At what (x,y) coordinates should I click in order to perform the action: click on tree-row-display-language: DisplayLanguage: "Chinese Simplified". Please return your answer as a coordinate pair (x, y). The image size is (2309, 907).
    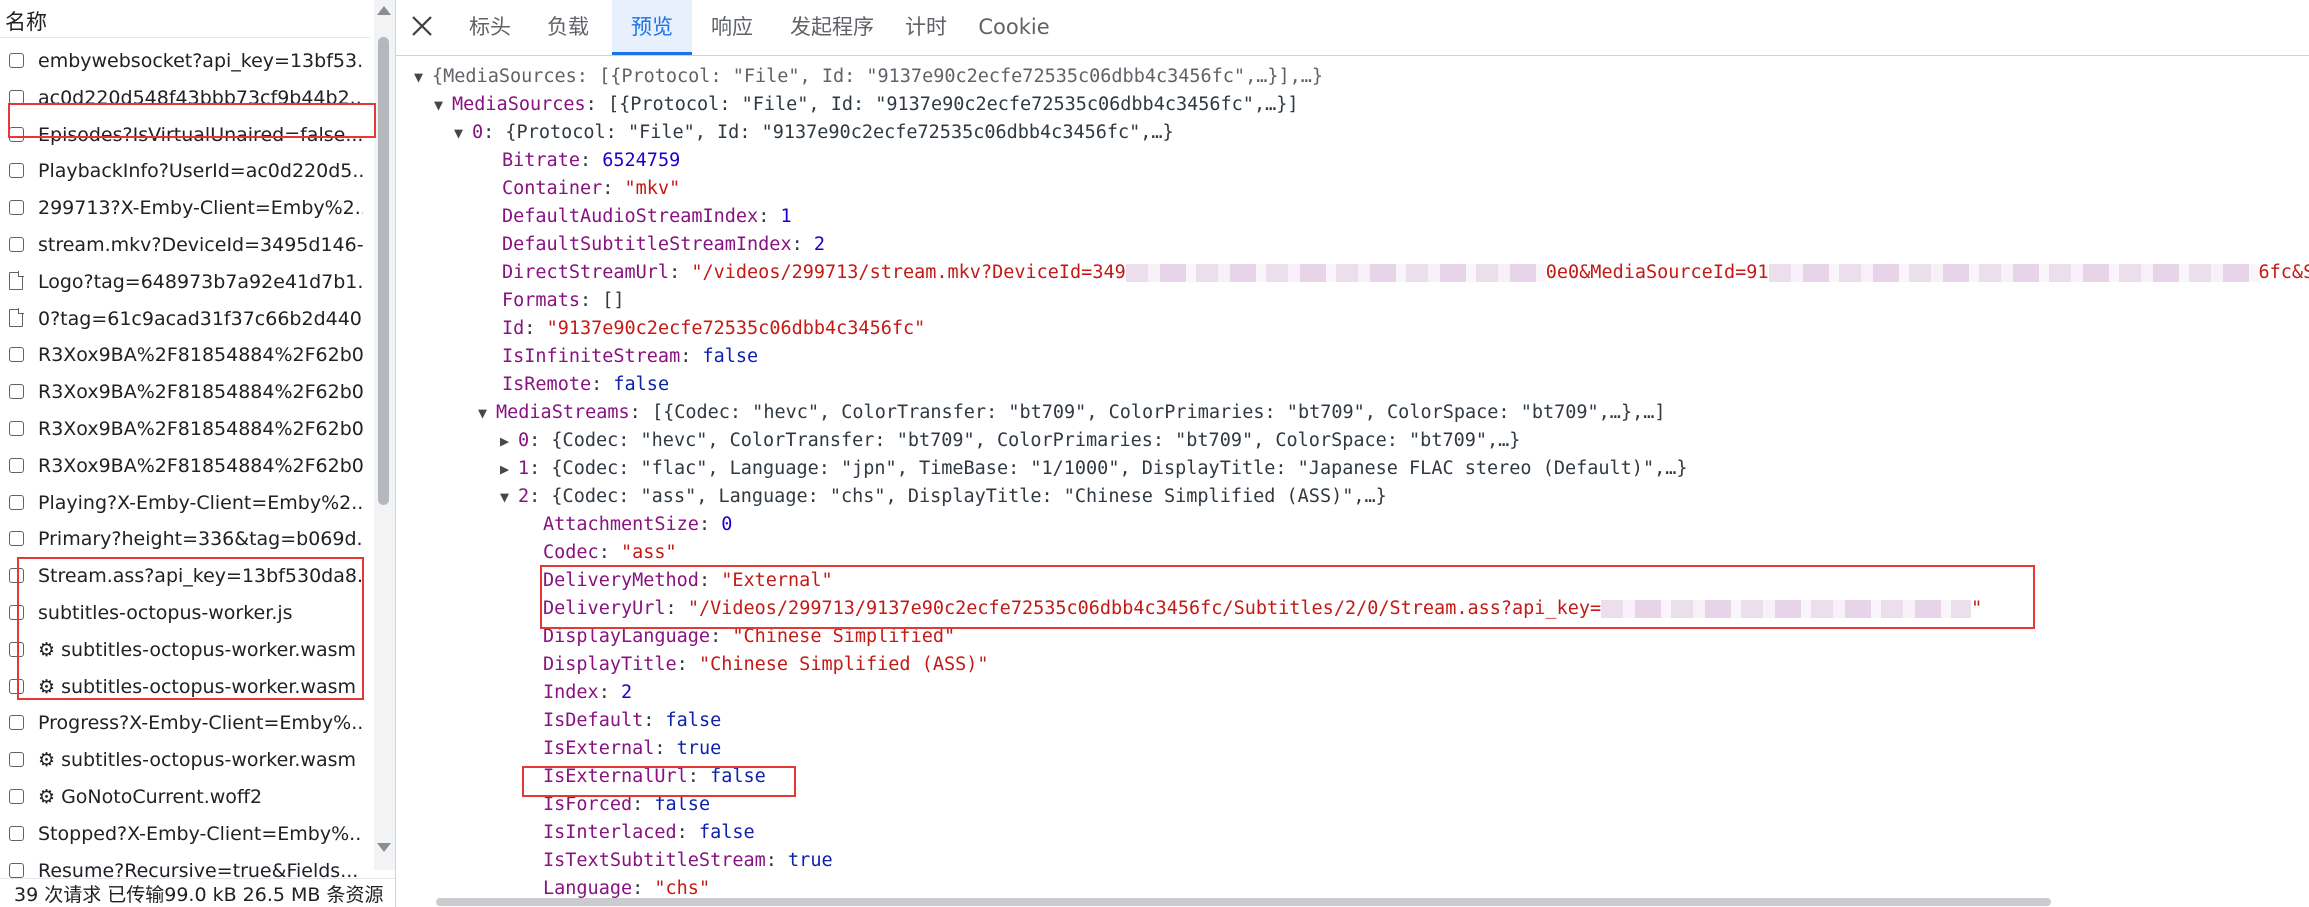
    Looking at the image, I should click on (749, 636).